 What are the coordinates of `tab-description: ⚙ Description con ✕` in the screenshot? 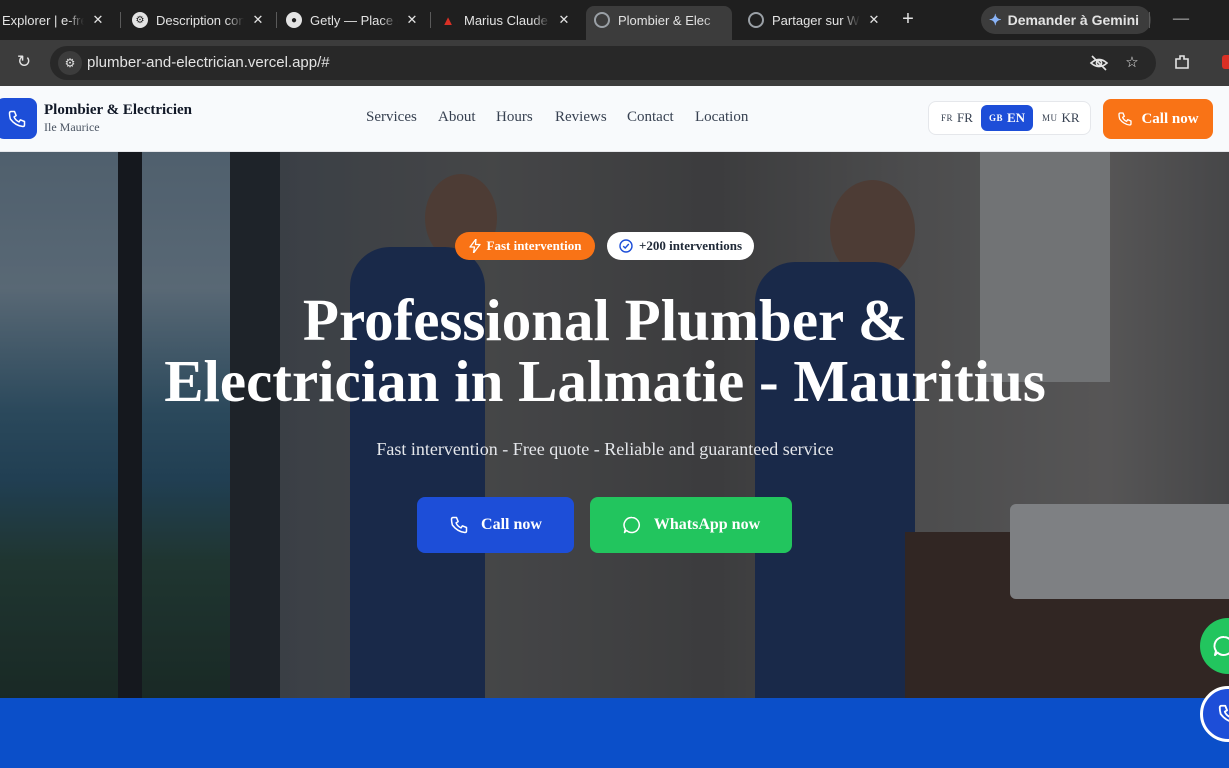 It's located at (199, 20).